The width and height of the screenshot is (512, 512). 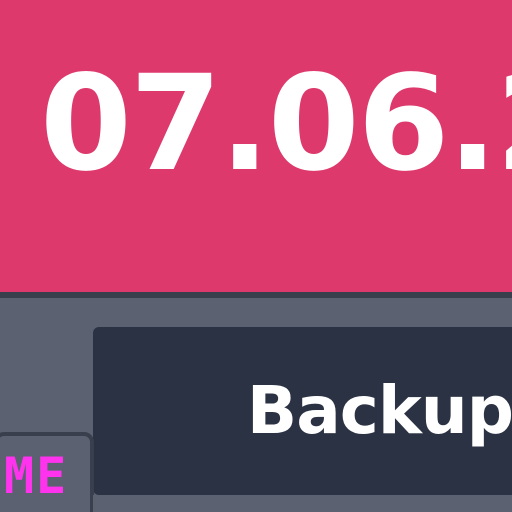 I want to click on me-tab: ME, so click(x=47, y=472).